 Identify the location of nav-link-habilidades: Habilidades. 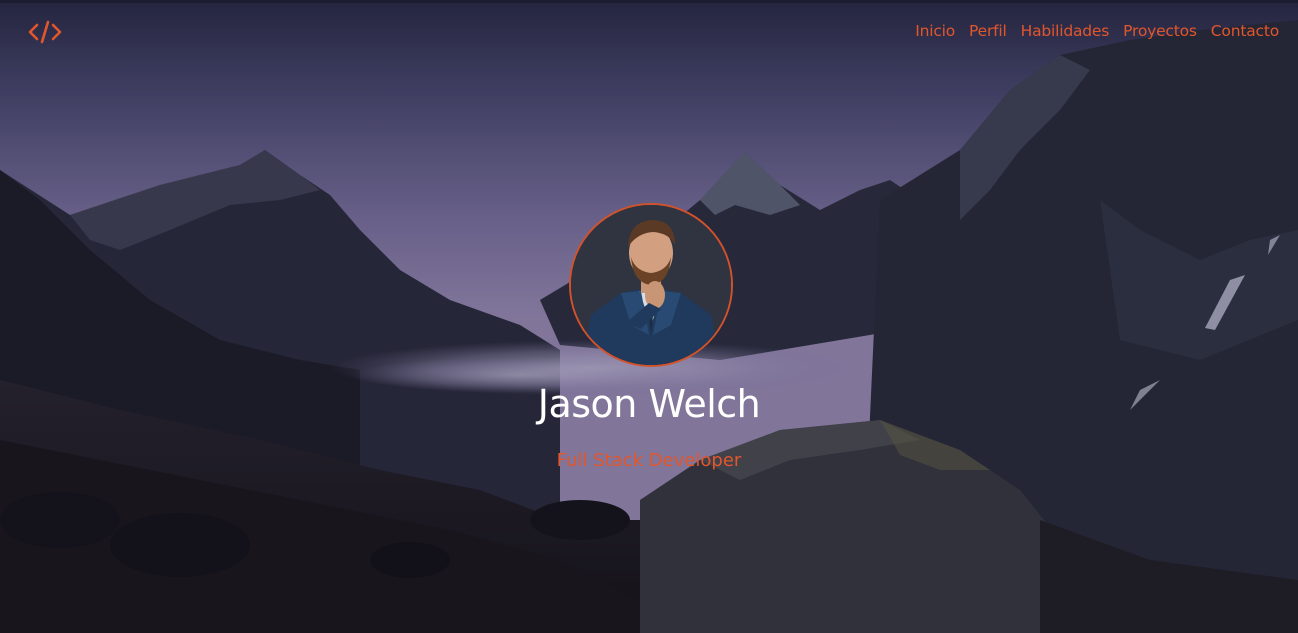
(1065, 31).